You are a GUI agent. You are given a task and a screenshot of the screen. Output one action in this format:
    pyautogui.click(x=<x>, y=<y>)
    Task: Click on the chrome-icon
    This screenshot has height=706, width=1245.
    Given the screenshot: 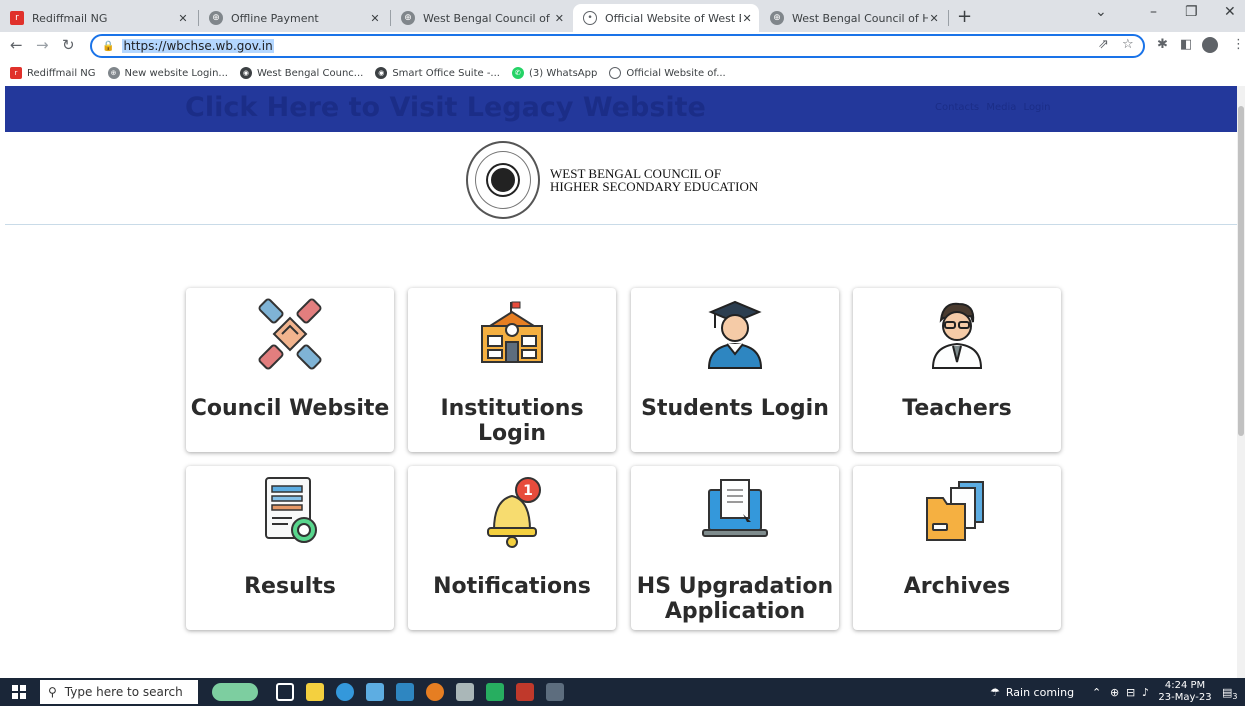 What is the action you would take?
    pyautogui.click(x=435, y=692)
    